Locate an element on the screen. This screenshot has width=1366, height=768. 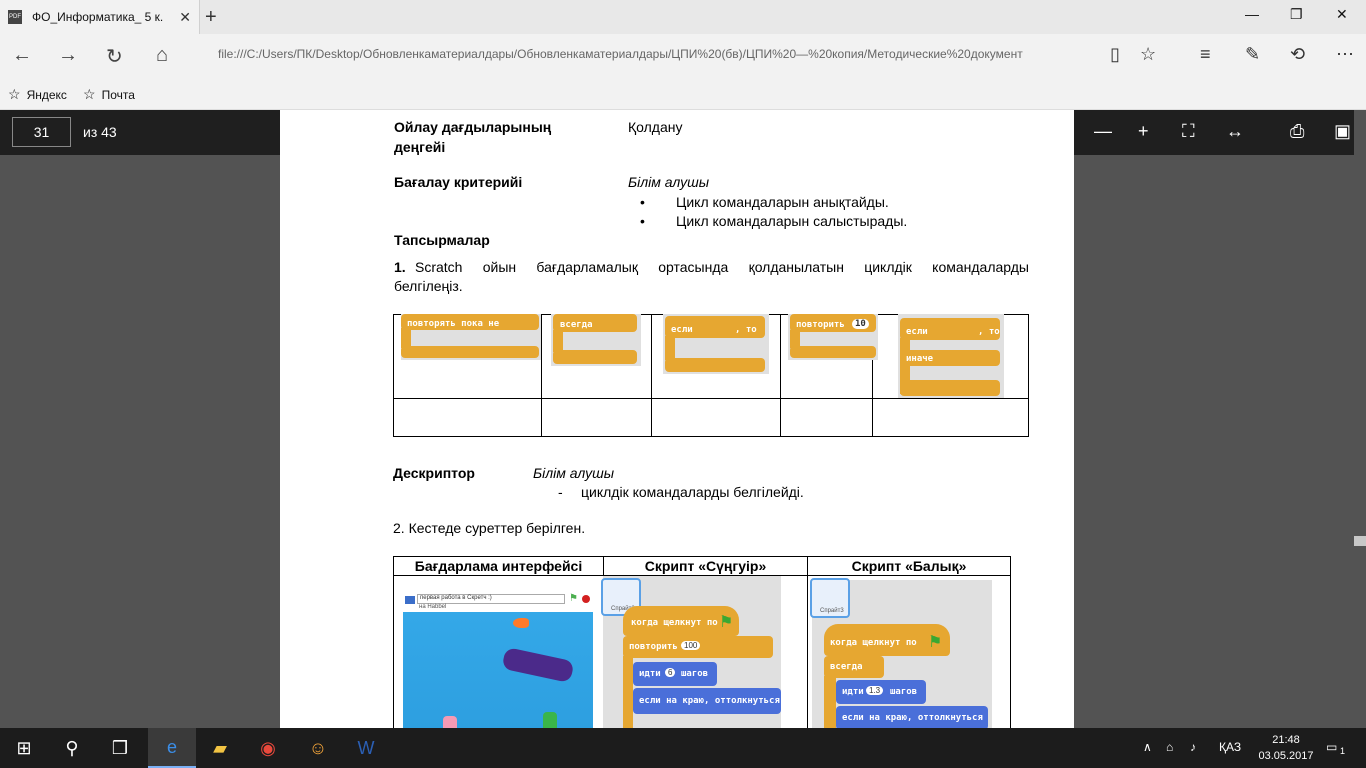
title-bar: PDF ФО_Информатика_ 5 к. ✕ + — ❐ ✕ is located at coordinates (683, 17).